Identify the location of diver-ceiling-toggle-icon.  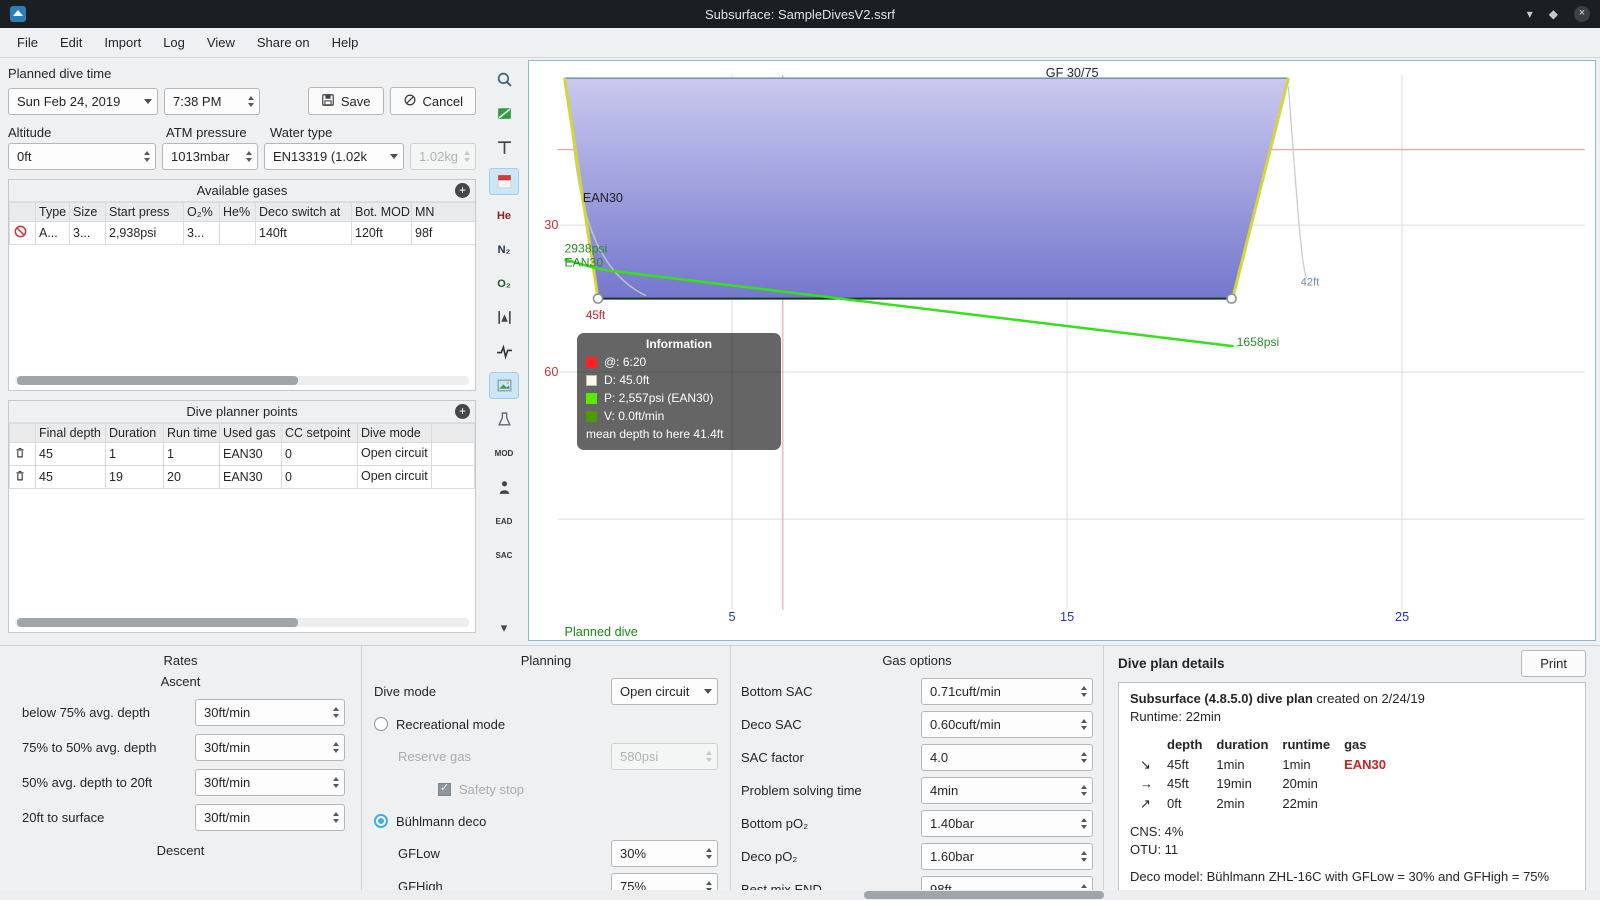
(504, 487).